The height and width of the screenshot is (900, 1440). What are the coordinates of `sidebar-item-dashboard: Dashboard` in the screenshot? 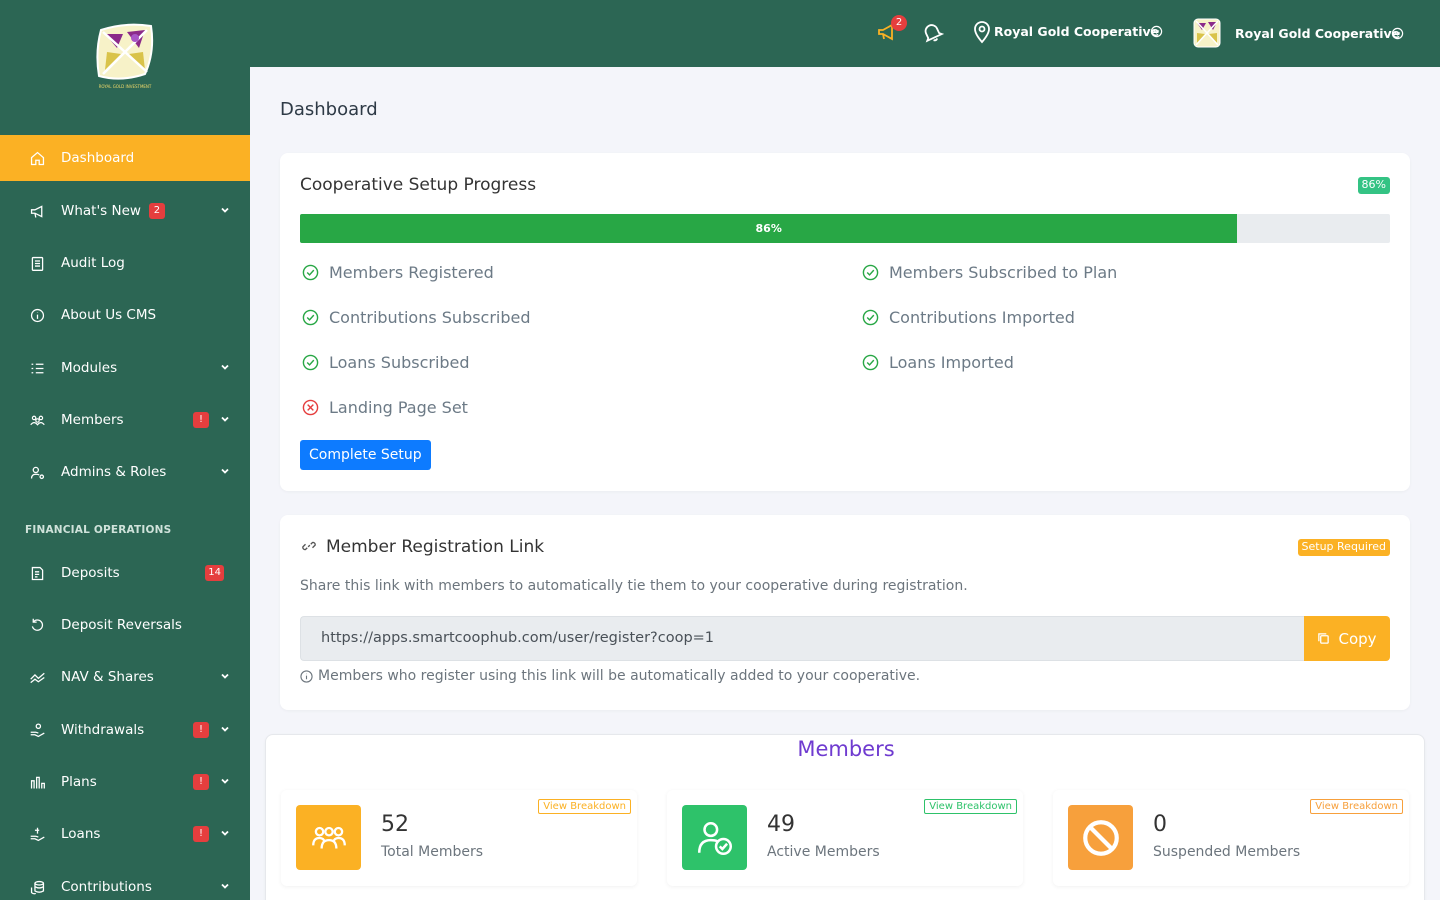 It's located at (125, 158).